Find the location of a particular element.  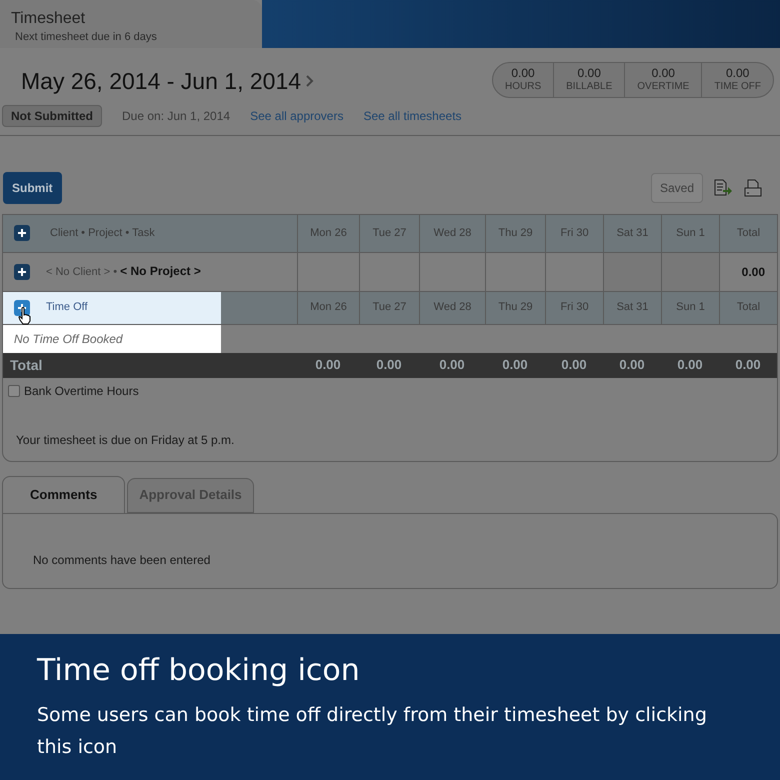

comments-empty: No comments have been entered is located at coordinates (121, 560).